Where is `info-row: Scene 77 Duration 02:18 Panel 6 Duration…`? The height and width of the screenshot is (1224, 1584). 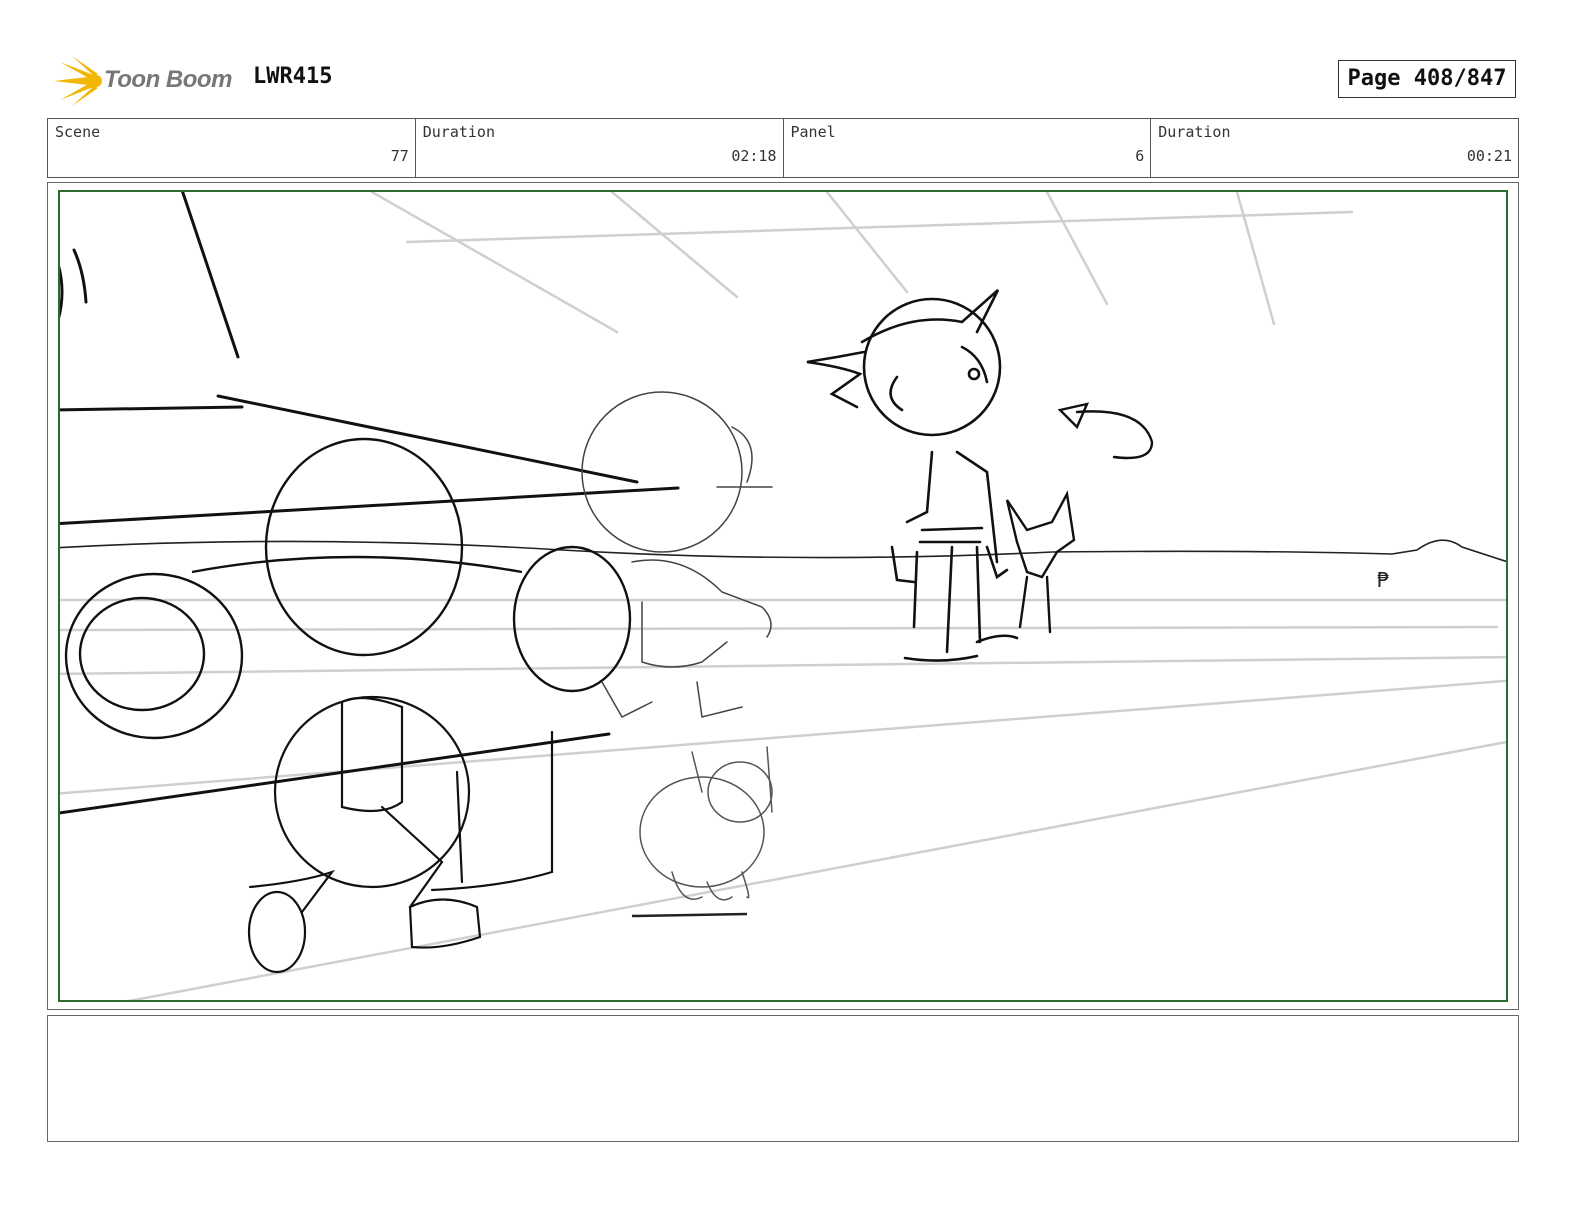 info-row: Scene 77 Duration 02:18 Panel 6 Duration… is located at coordinates (783, 148).